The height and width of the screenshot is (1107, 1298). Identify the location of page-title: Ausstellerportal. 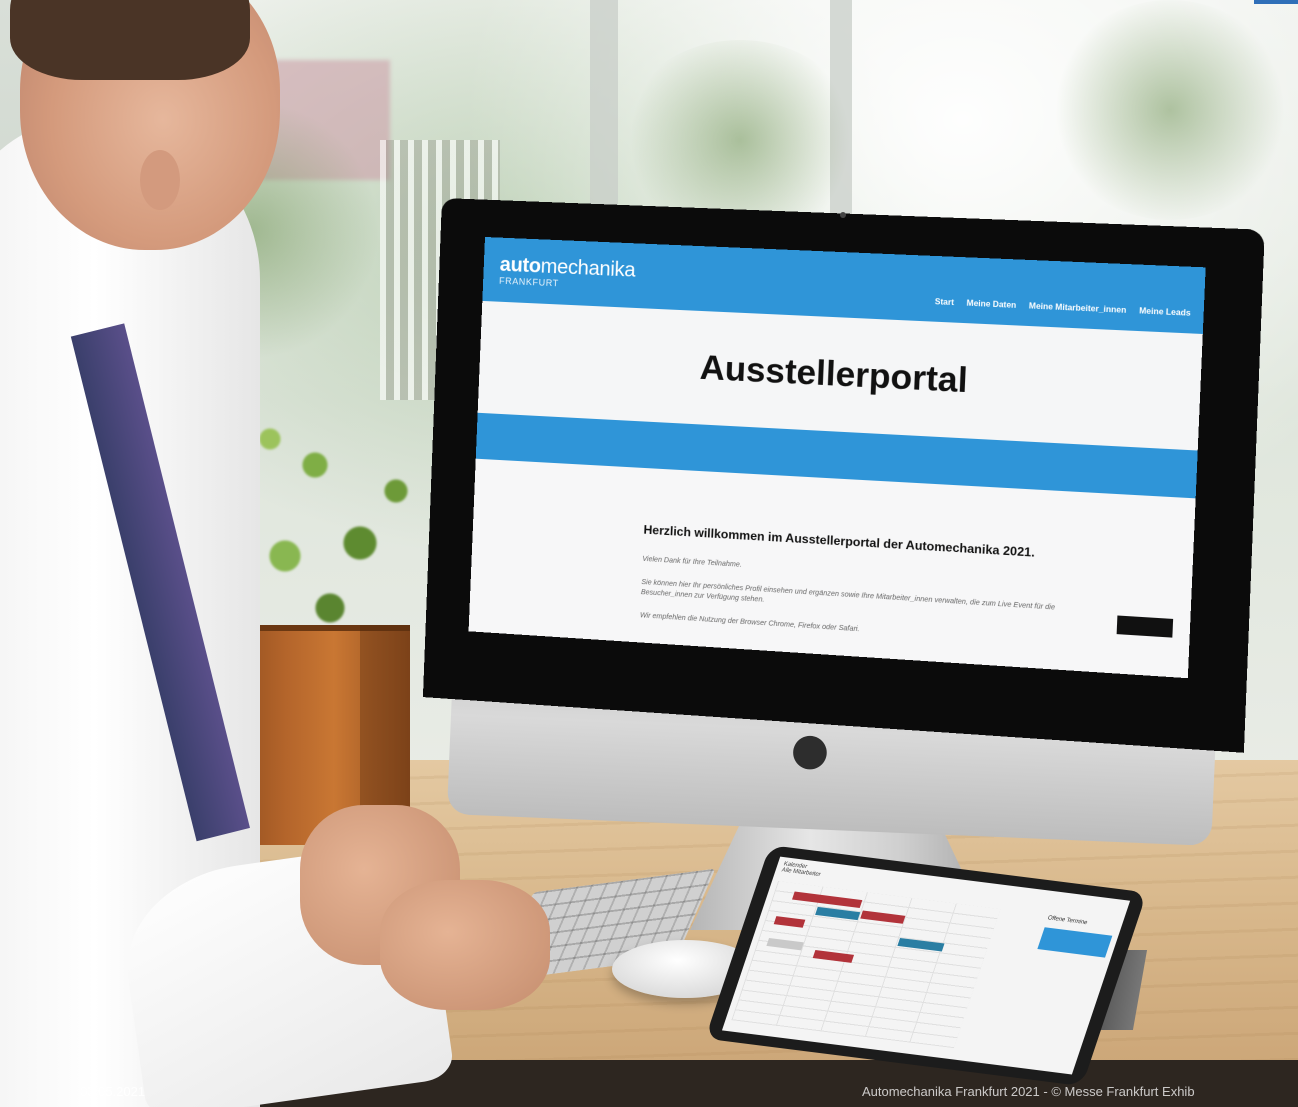
(833, 374).